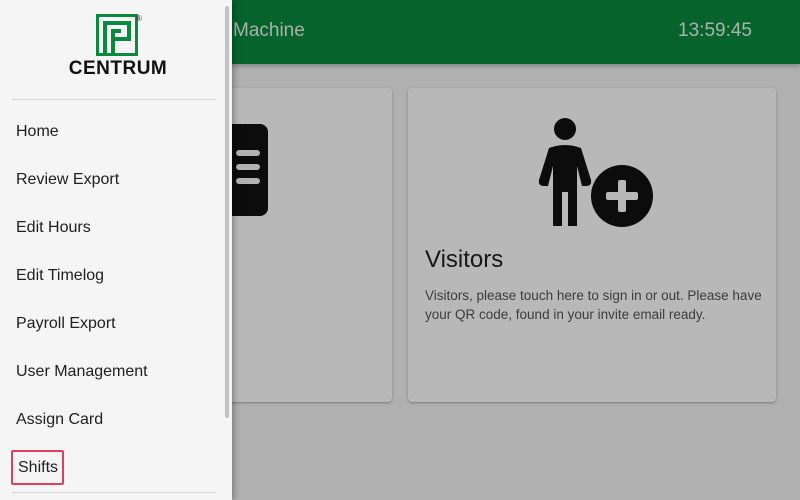 The image size is (800, 500). Describe the element at coordinates (60, 419) in the screenshot. I see `menu-item-label: Assign Card` at that location.